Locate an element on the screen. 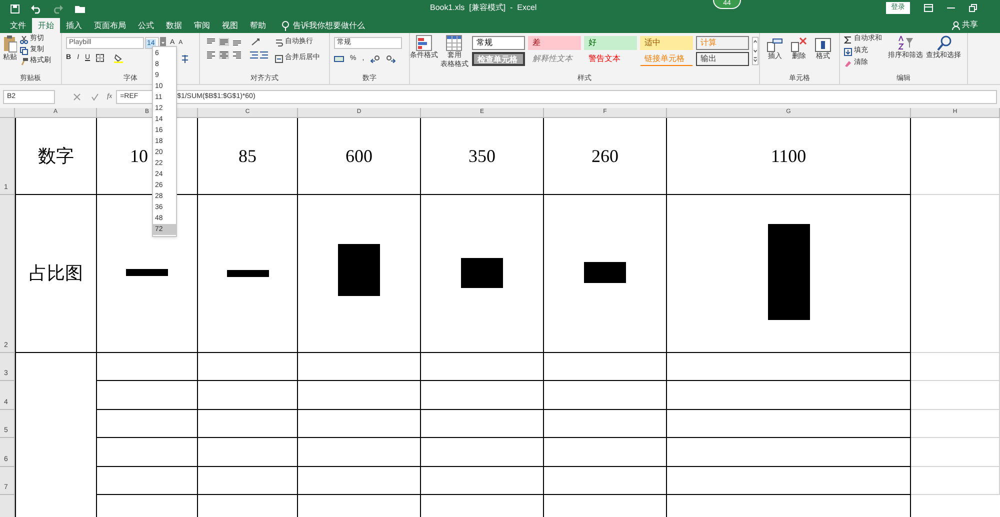  cell-style-item: 差 is located at coordinates (555, 43).